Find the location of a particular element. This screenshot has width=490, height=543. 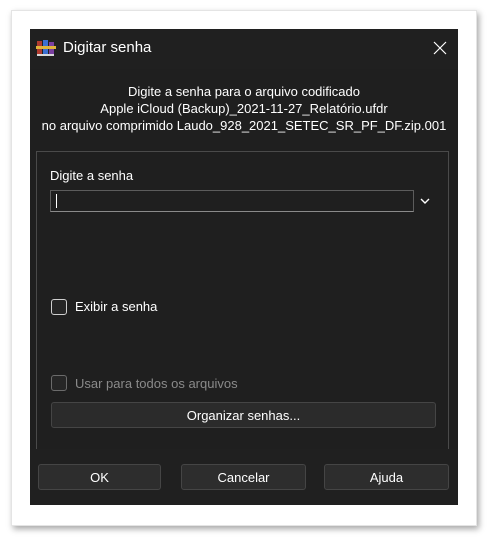

use-for-all-label: Usar para todos os arquivos is located at coordinates (156, 383).